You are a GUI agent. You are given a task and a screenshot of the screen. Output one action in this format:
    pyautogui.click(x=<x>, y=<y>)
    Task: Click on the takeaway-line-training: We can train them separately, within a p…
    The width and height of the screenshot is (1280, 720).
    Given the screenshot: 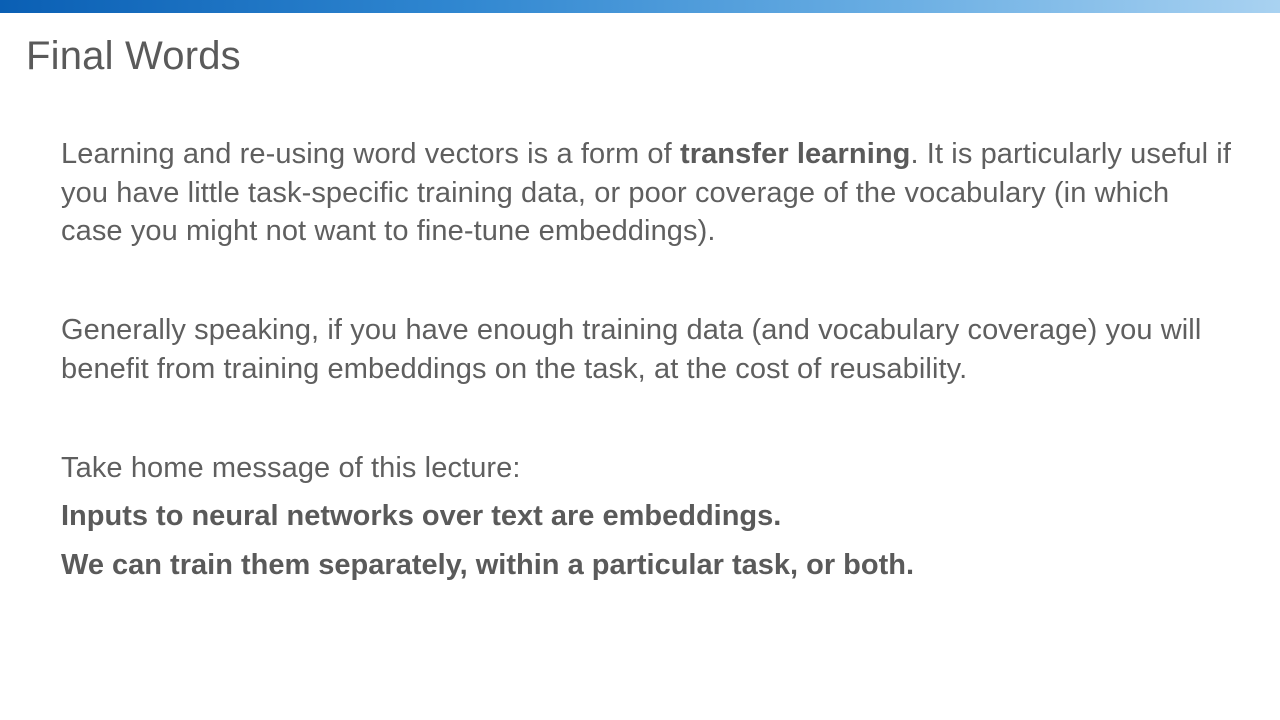 What is the action you would take?
    pyautogui.click(x=488, y=565)
    